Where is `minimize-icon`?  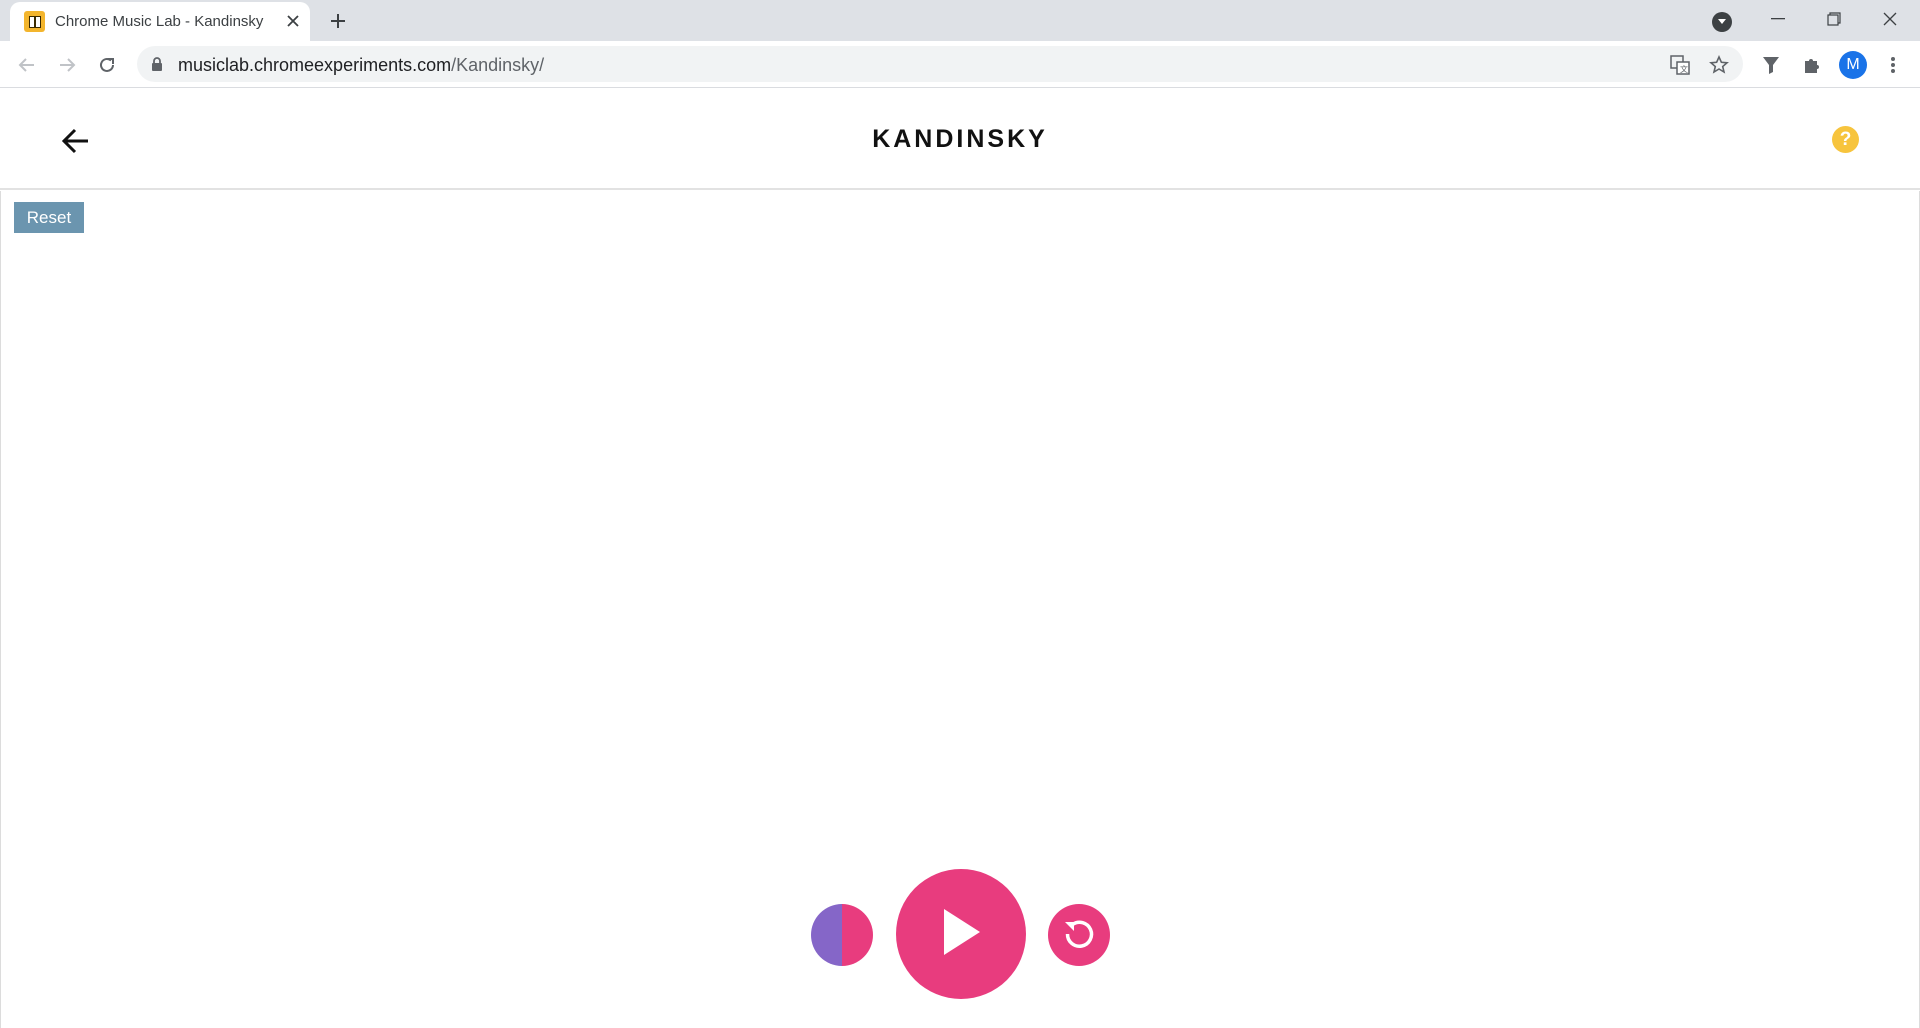 minimize-icon is located at coordinates (1778, 19).